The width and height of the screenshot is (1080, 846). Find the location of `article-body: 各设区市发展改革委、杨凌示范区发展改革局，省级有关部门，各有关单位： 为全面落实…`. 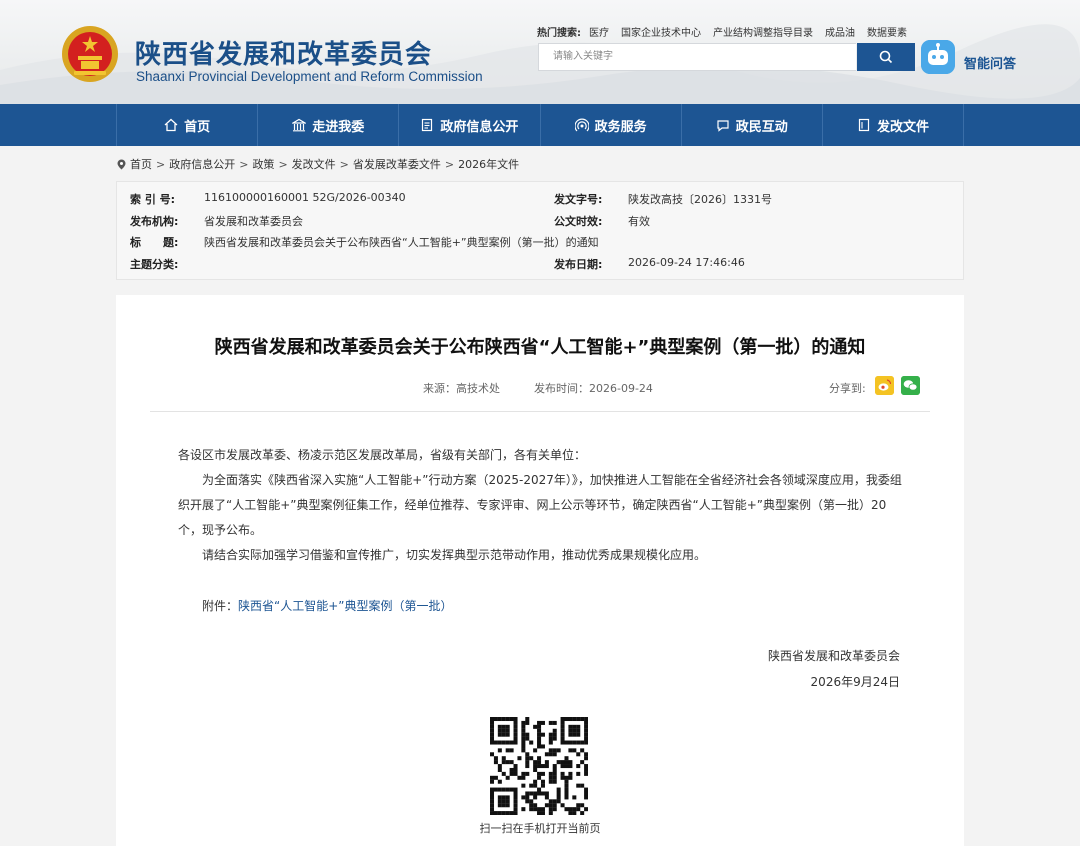

article-body: 各设区市发展改革委、杨凌示范区发展改革局，省级有关部门，各有关单位： 为全面落实… is located at coordinates (540, 505).